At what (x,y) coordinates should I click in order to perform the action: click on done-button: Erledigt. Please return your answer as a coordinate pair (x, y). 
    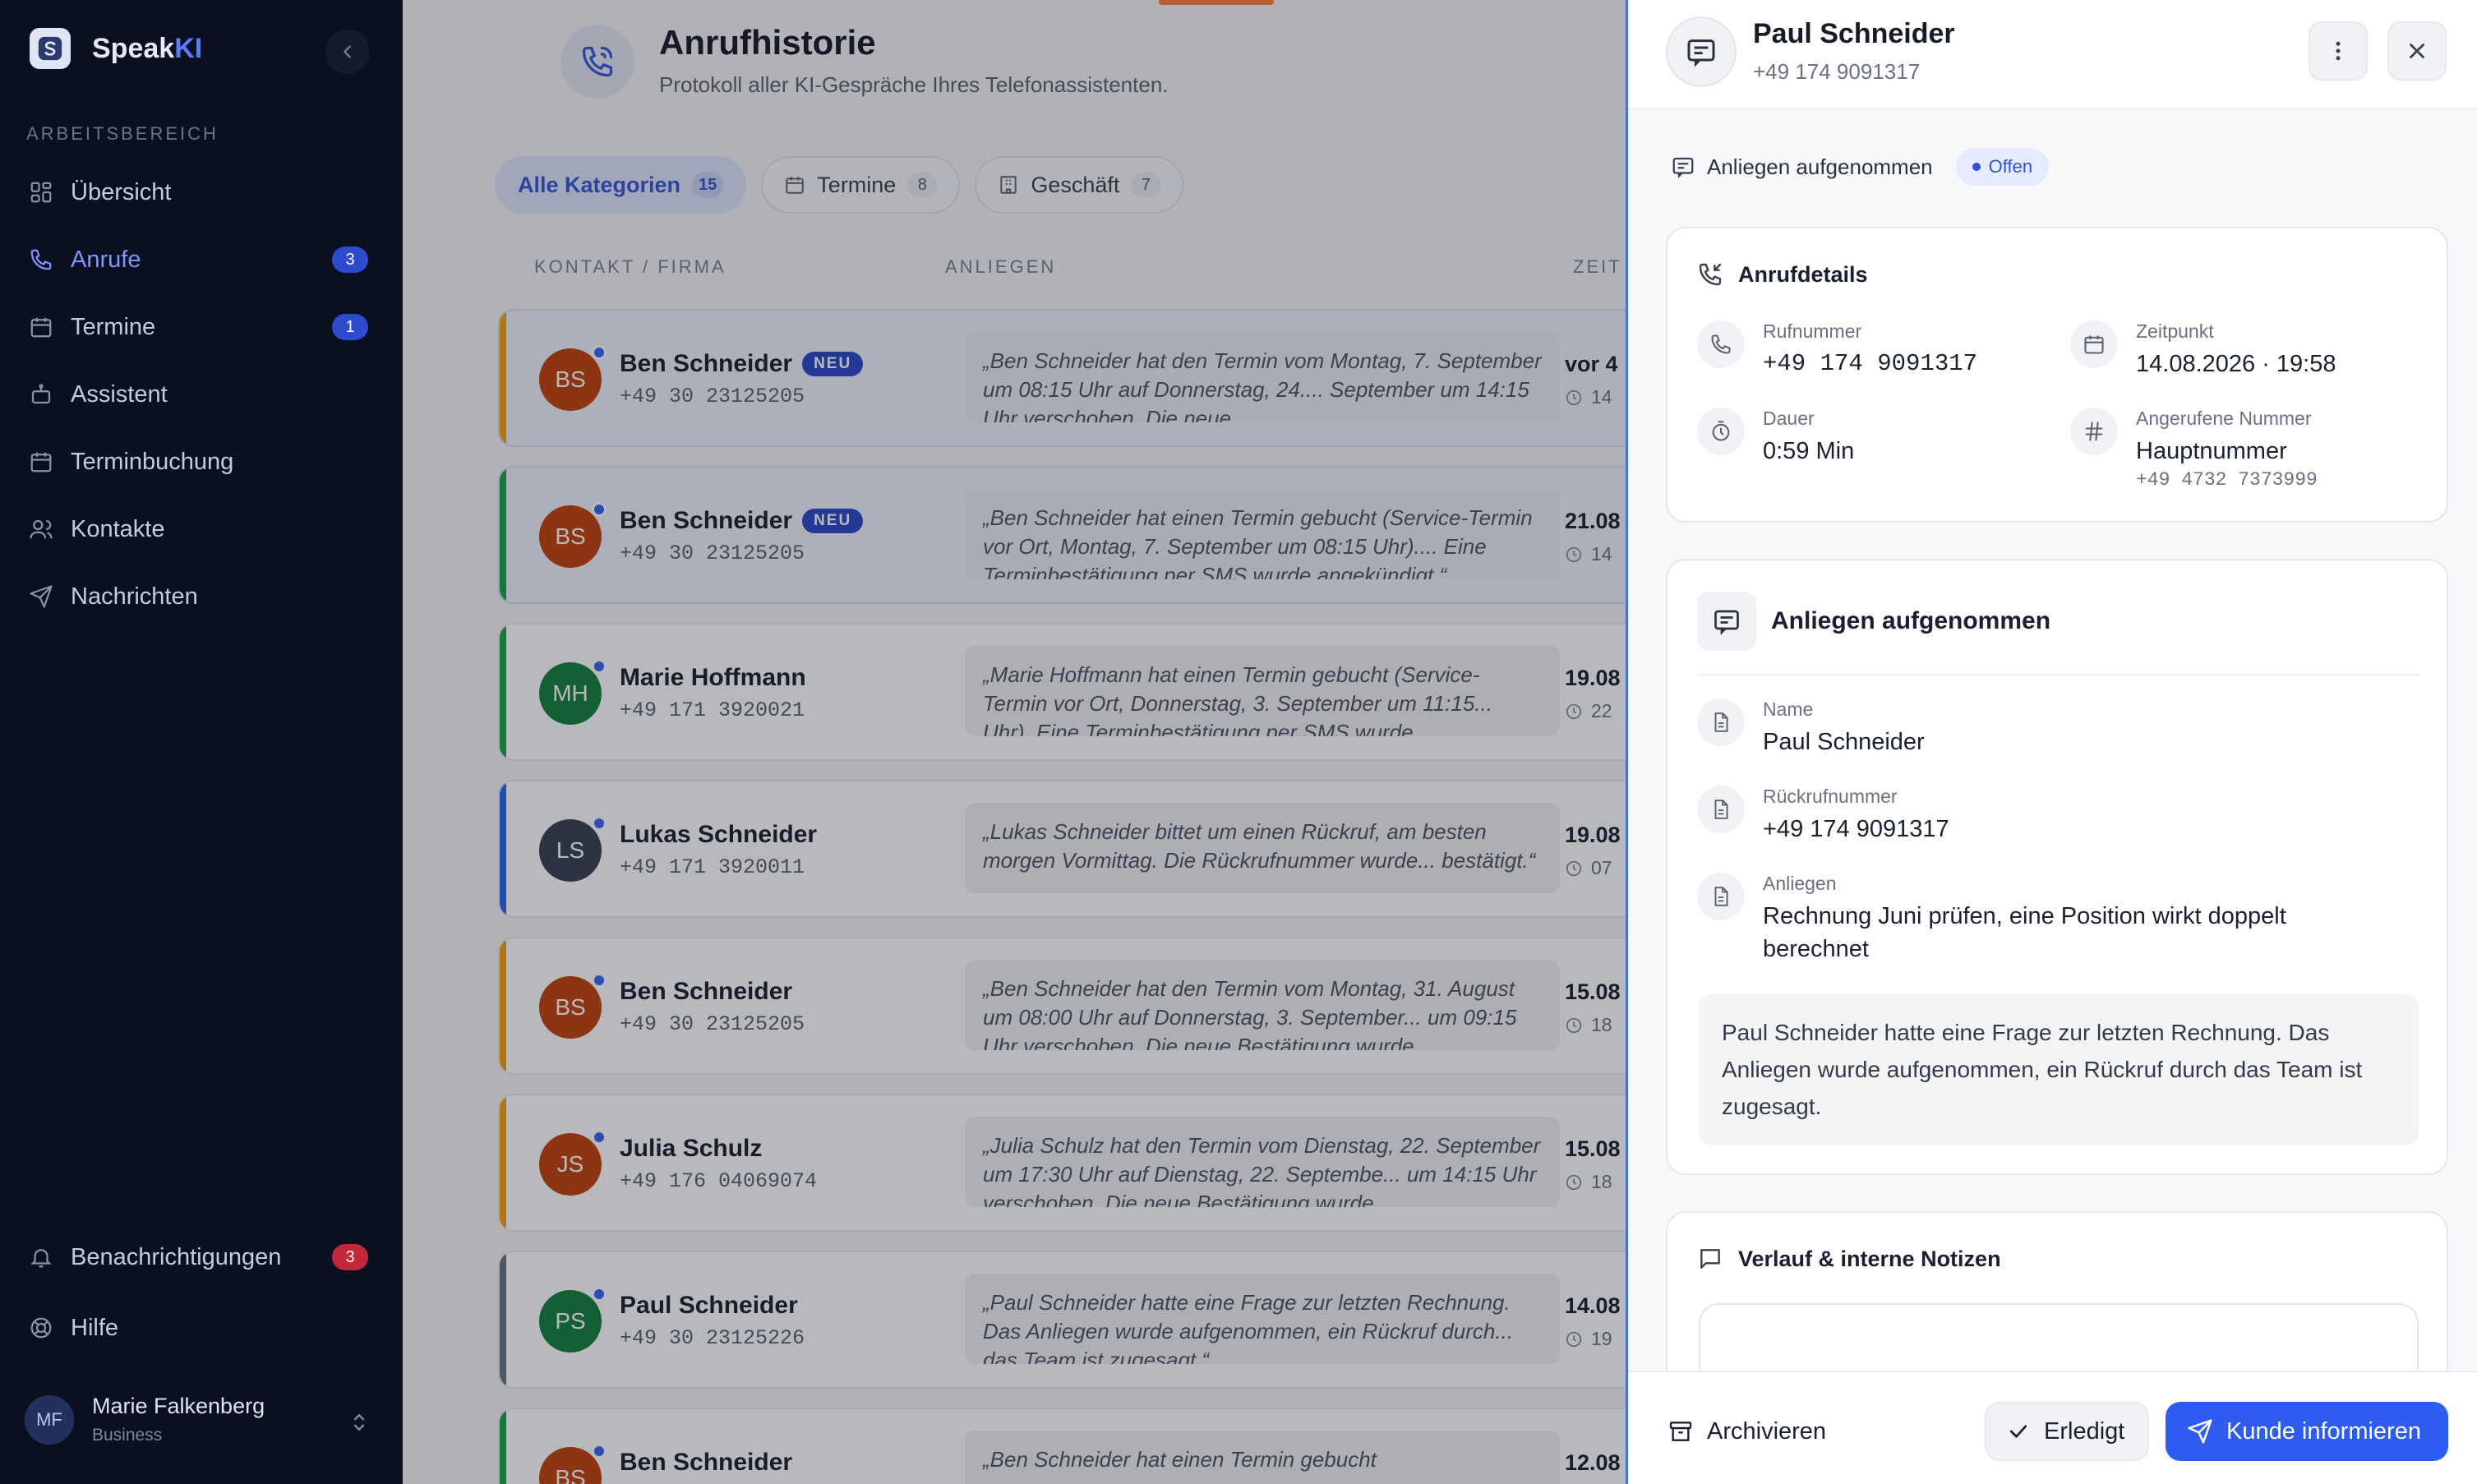
    Looking at the image, I should click on (2067, 1431).